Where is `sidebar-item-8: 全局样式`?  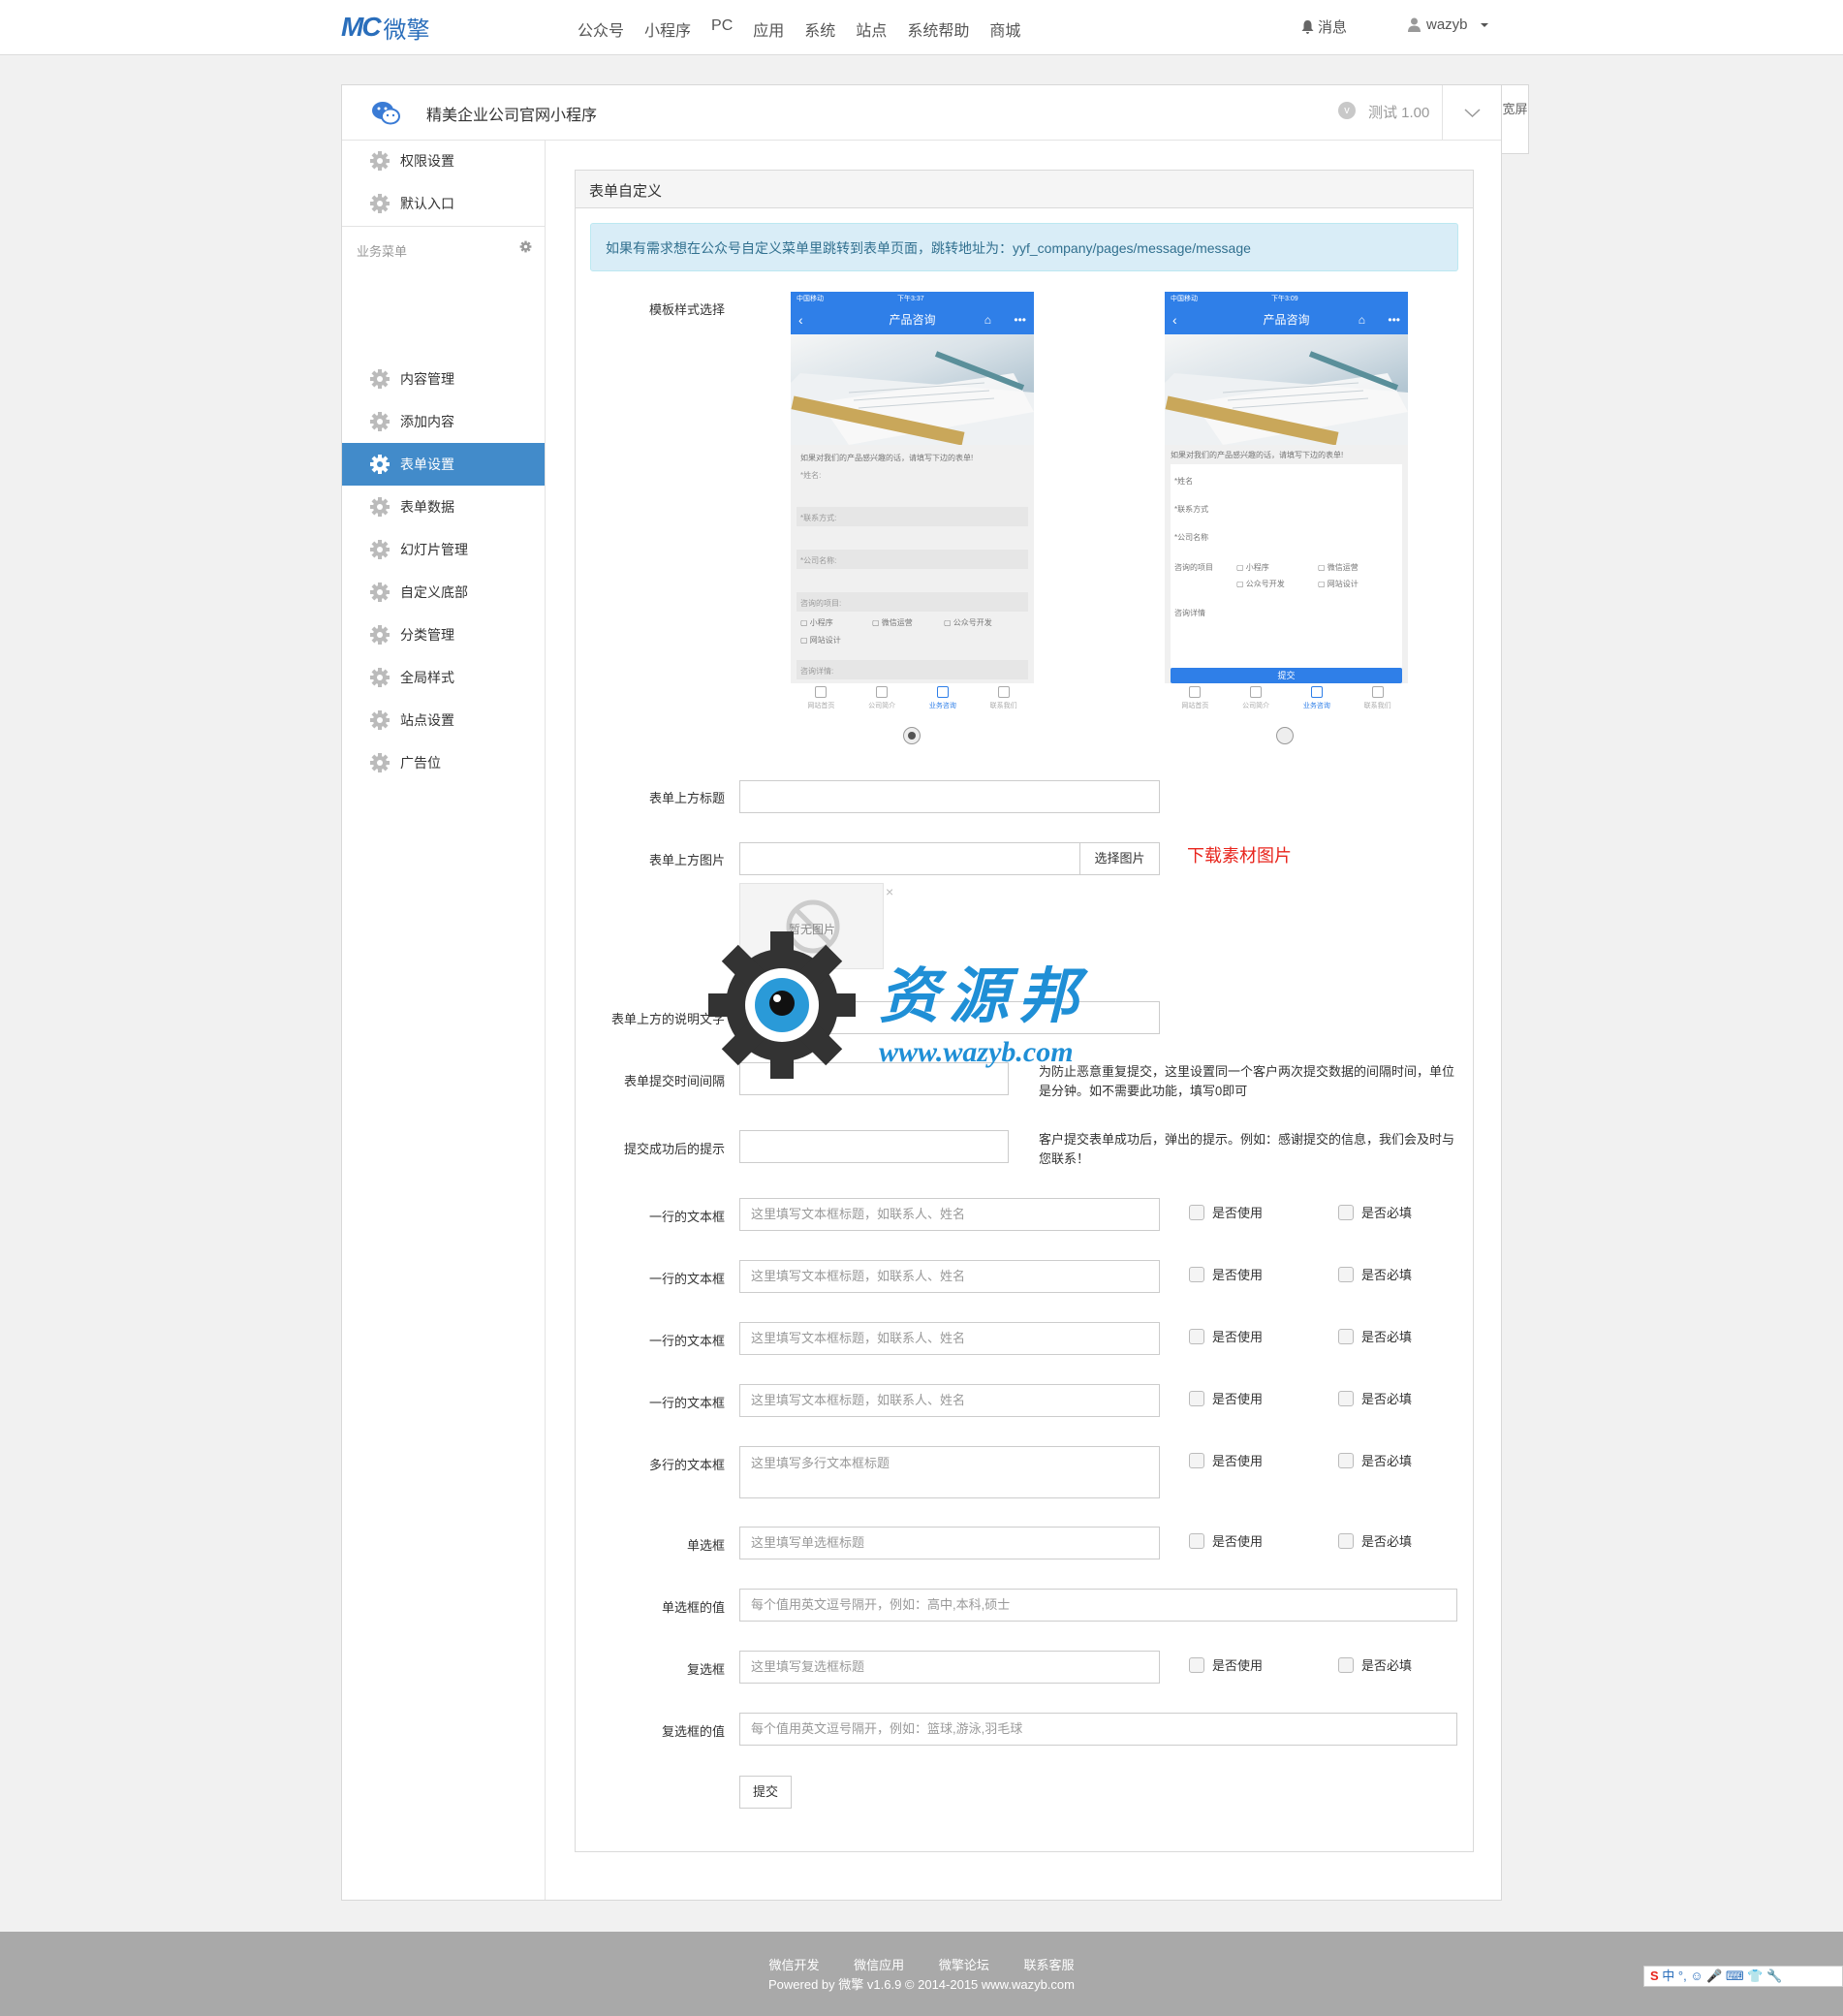
sidebar-item-8: 全局样式 is located at coordinates (443, 678).